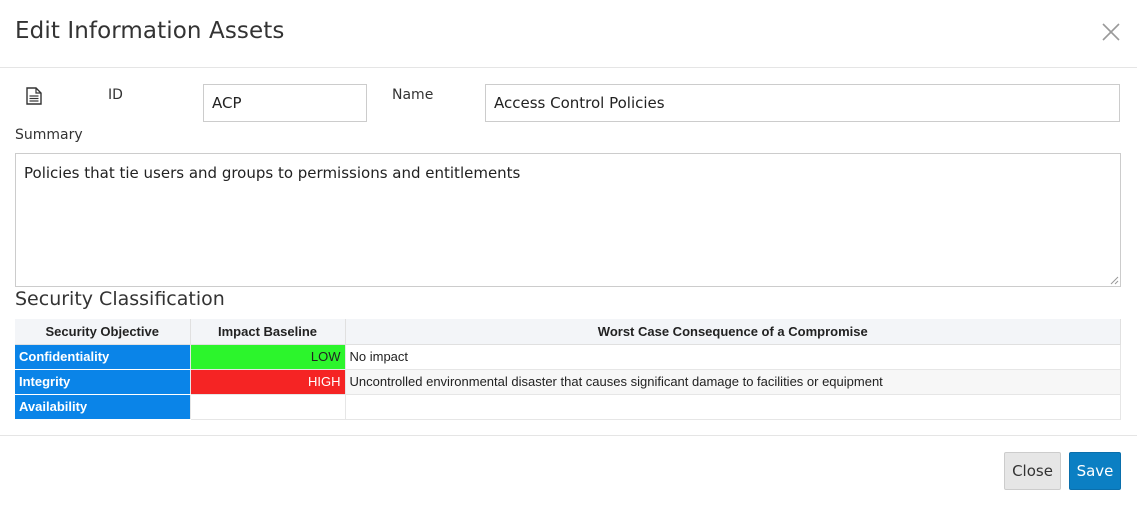 Image resolution: width=1137 pixels, height=505 pixels. What do you see at coordinates (268, 357) in the screenshot?
I see `impact-cell: LOW` at bounding box center [268, 357].